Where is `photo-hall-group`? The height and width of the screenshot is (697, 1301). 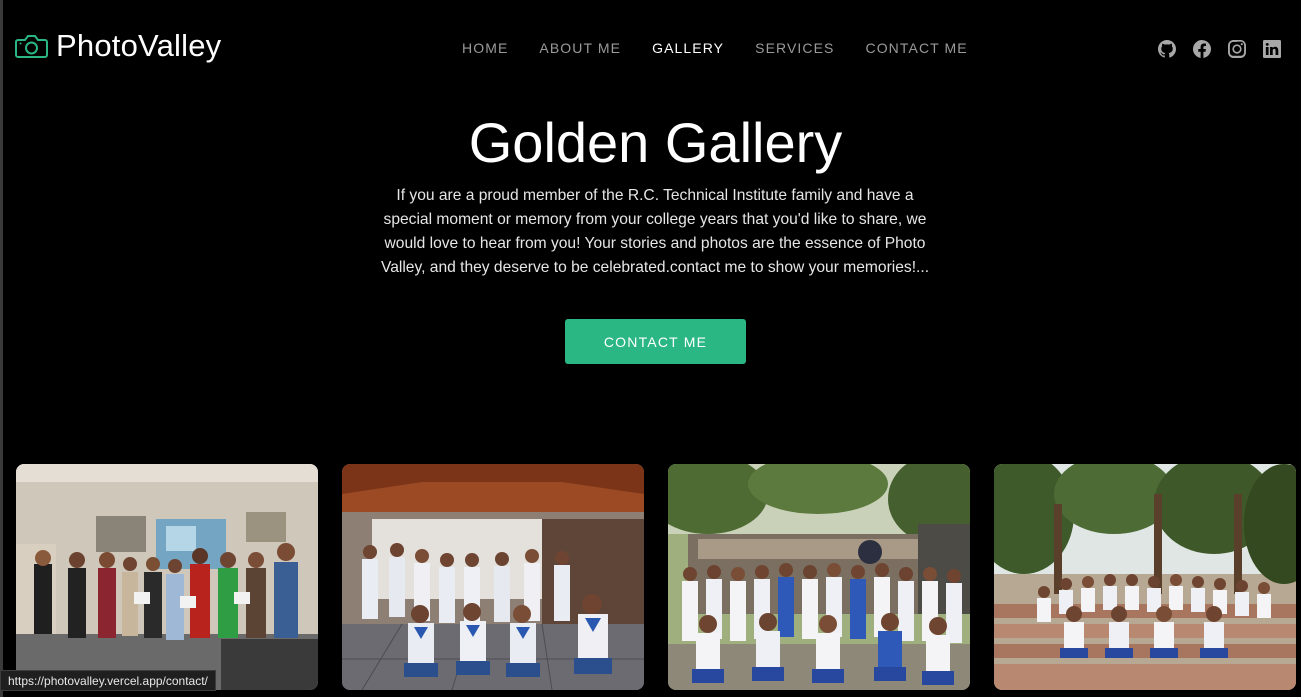
photo-hall-group is located at coordinates (493, 577).